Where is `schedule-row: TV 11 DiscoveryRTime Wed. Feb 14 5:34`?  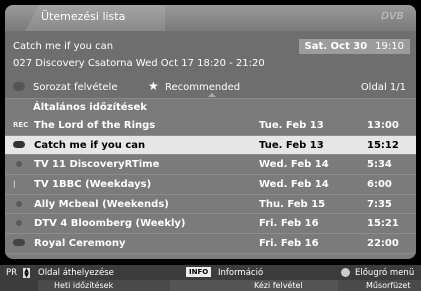
schedule-row: TV 11 DiscoveryRTime Wed. Feb 14 5:34 is located at coordinates (210, 165).